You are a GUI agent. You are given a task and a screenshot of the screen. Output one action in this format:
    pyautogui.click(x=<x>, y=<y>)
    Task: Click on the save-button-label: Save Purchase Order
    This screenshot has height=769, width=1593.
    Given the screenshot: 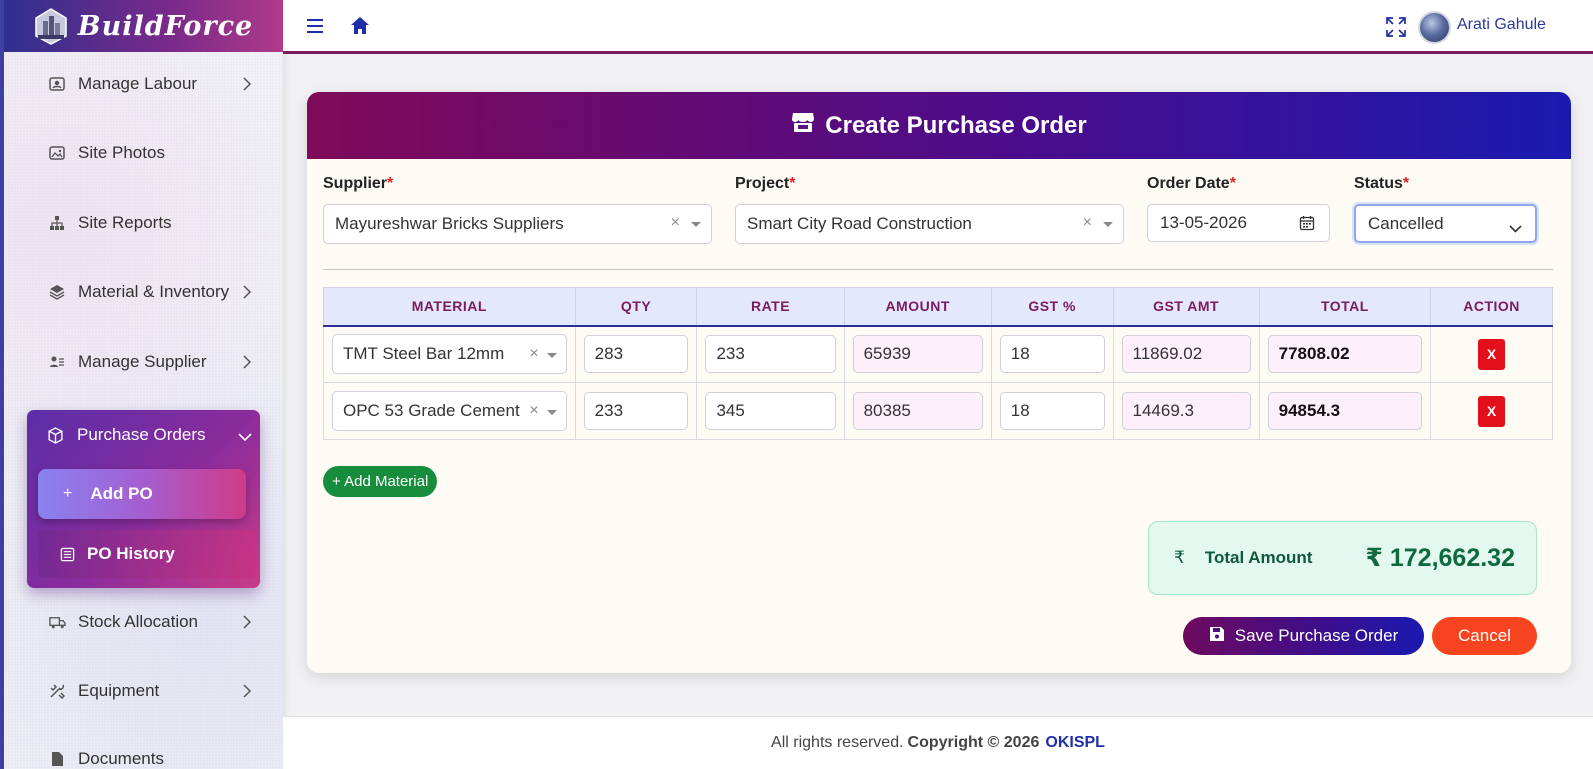 What is the action you would take?
    pyautogui.click(x=1316, y=635)
    